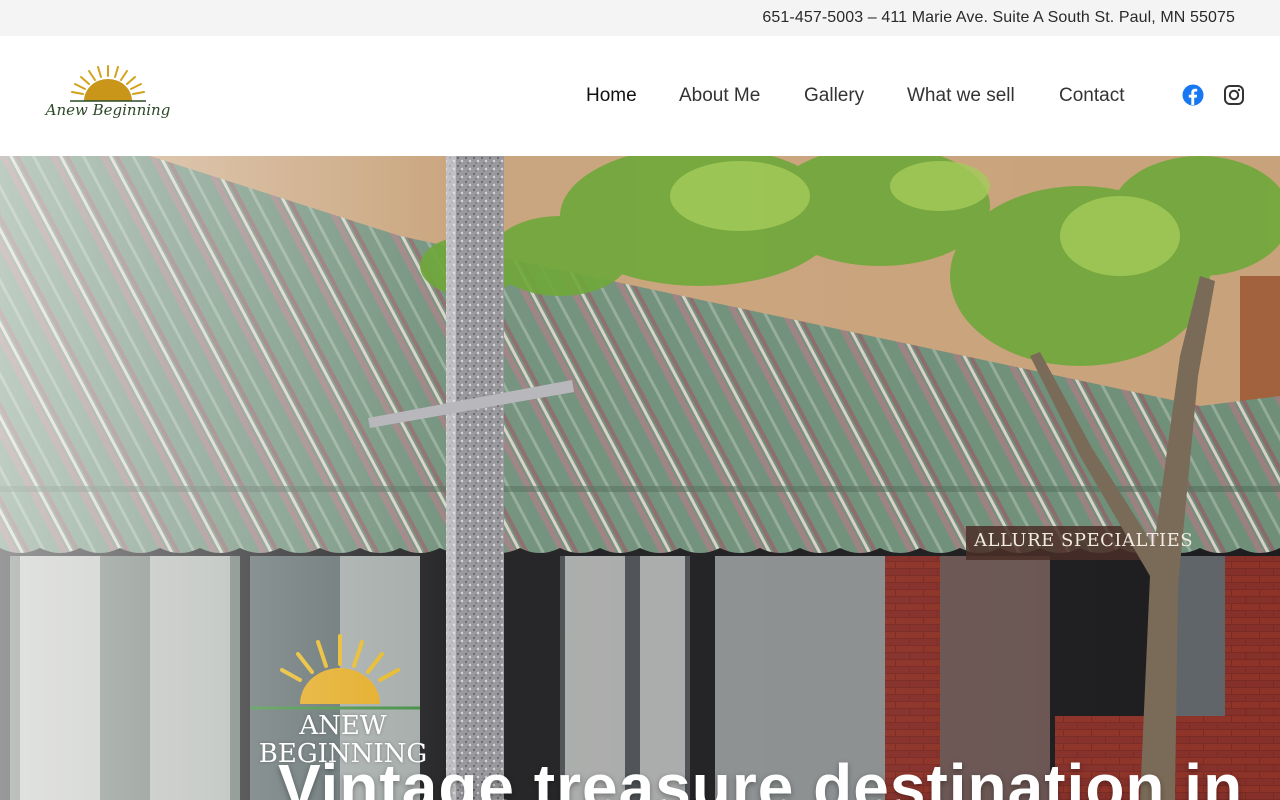 The height and width of the screenshot is (800, 1280). What do you see at coordinates (108, 83) in the screenshot?
I see `sun-logo-icon` at bounding box center [108, 83].